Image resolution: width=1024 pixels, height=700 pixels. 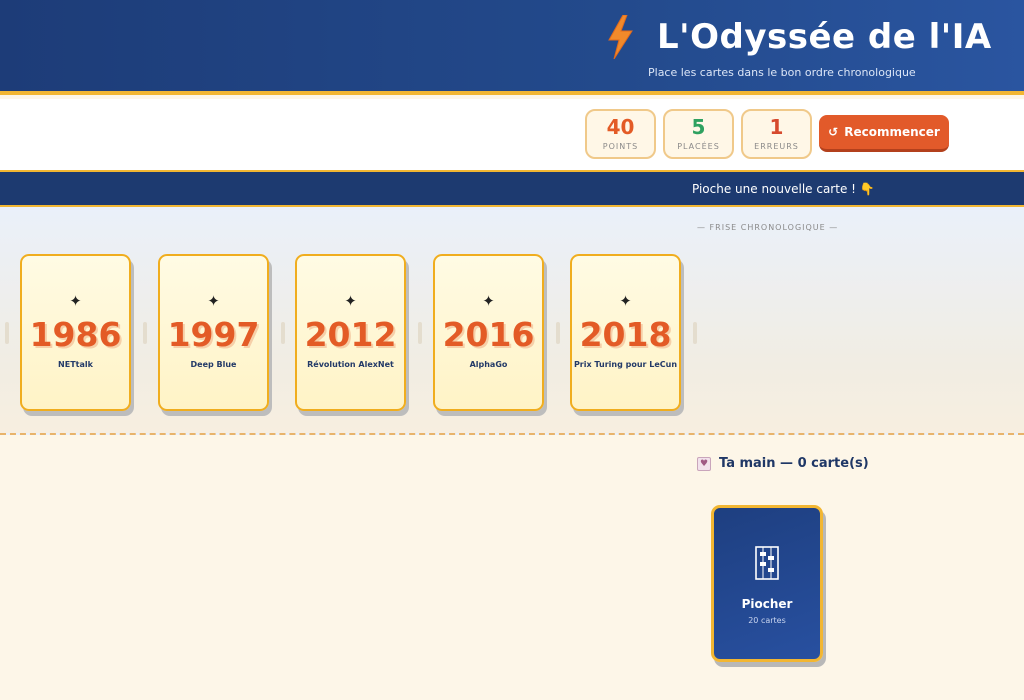 I want to click on title-row: L'Odyssée de l'IA, so click(x=798, y=37).